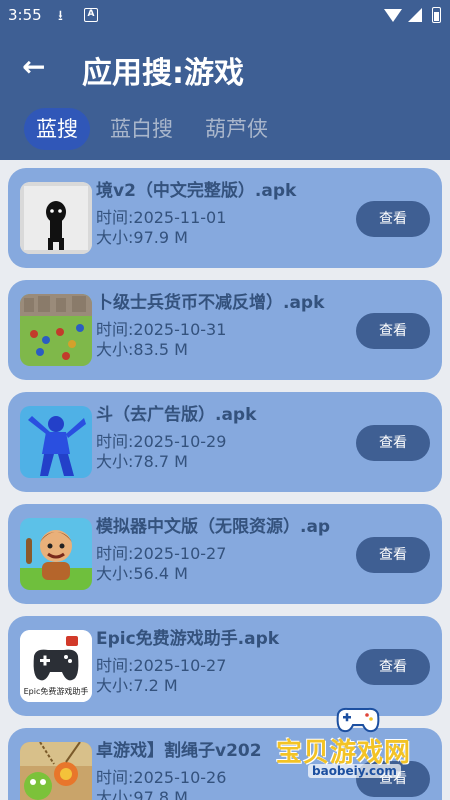 The width and height of the screenshot is (450, 800). I want to click on blue-fighter-icon, so click(56, 442).